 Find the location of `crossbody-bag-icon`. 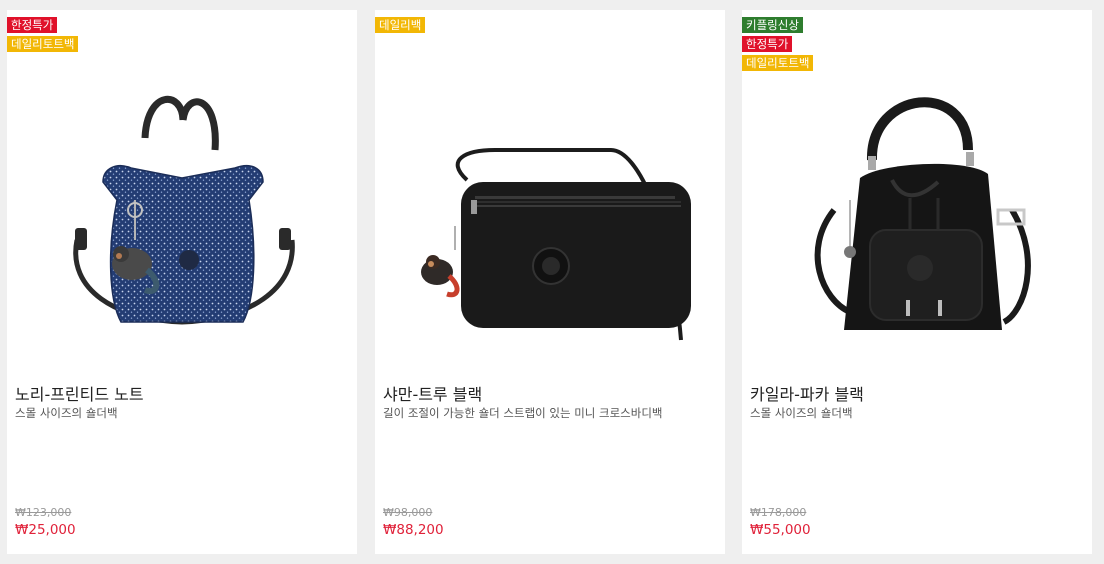

crossbody-bag-icon is located at coordinates (556, 244).